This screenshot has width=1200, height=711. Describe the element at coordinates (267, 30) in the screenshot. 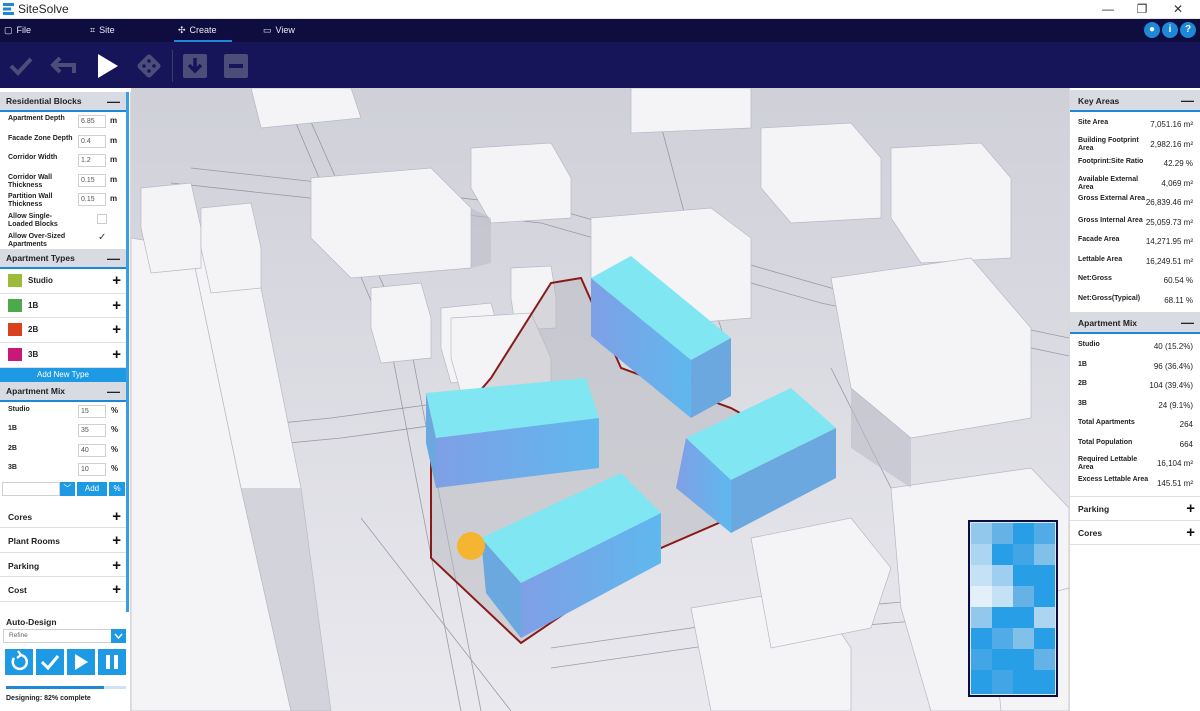

I see `view-icon: ▭` at that location.